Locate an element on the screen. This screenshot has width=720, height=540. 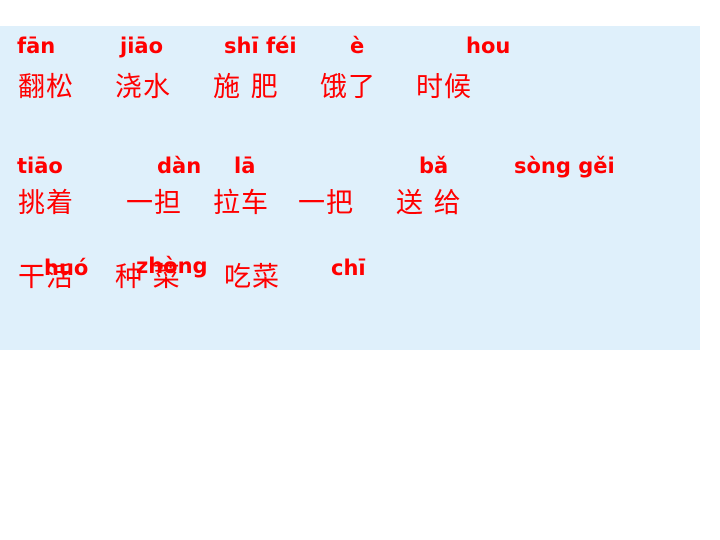
pinyin-ba: bǎ is located at coordinates (434, 166).